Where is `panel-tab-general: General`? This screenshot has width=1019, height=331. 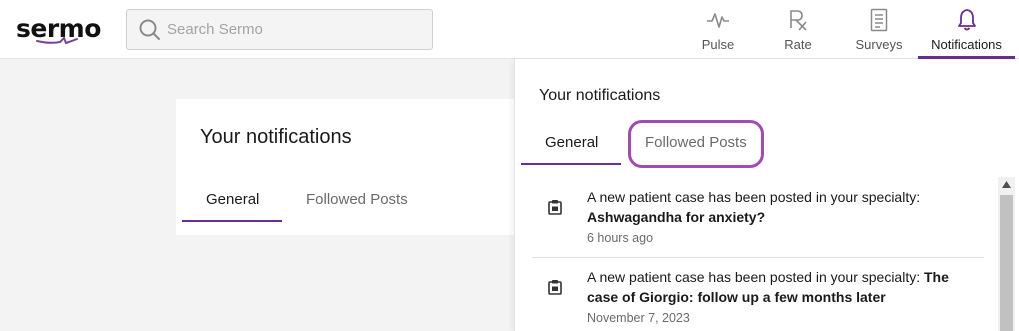 panel-tab-general: General is located at coordinates (571, 142).